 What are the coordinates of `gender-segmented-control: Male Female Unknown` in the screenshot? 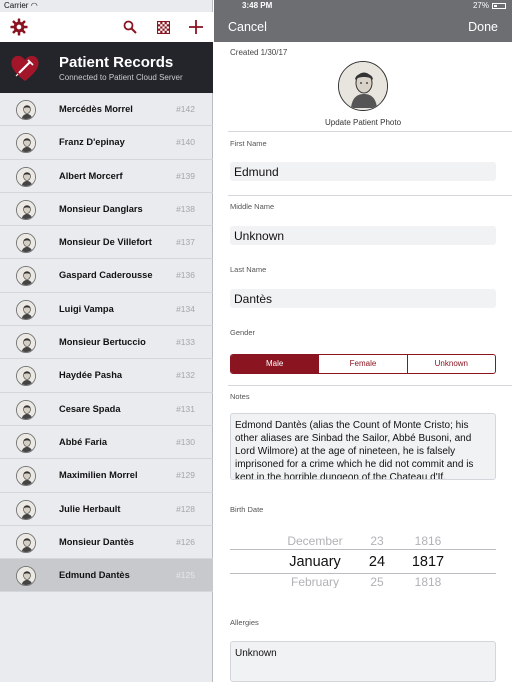 It's located at (363, 364).